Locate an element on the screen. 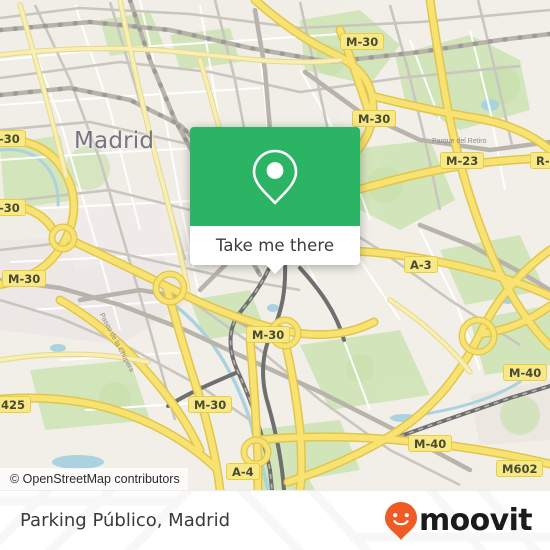 This screenshot has height=550, width=550. take-me-there-callout: Take me there is located at coordinates (275, 200).